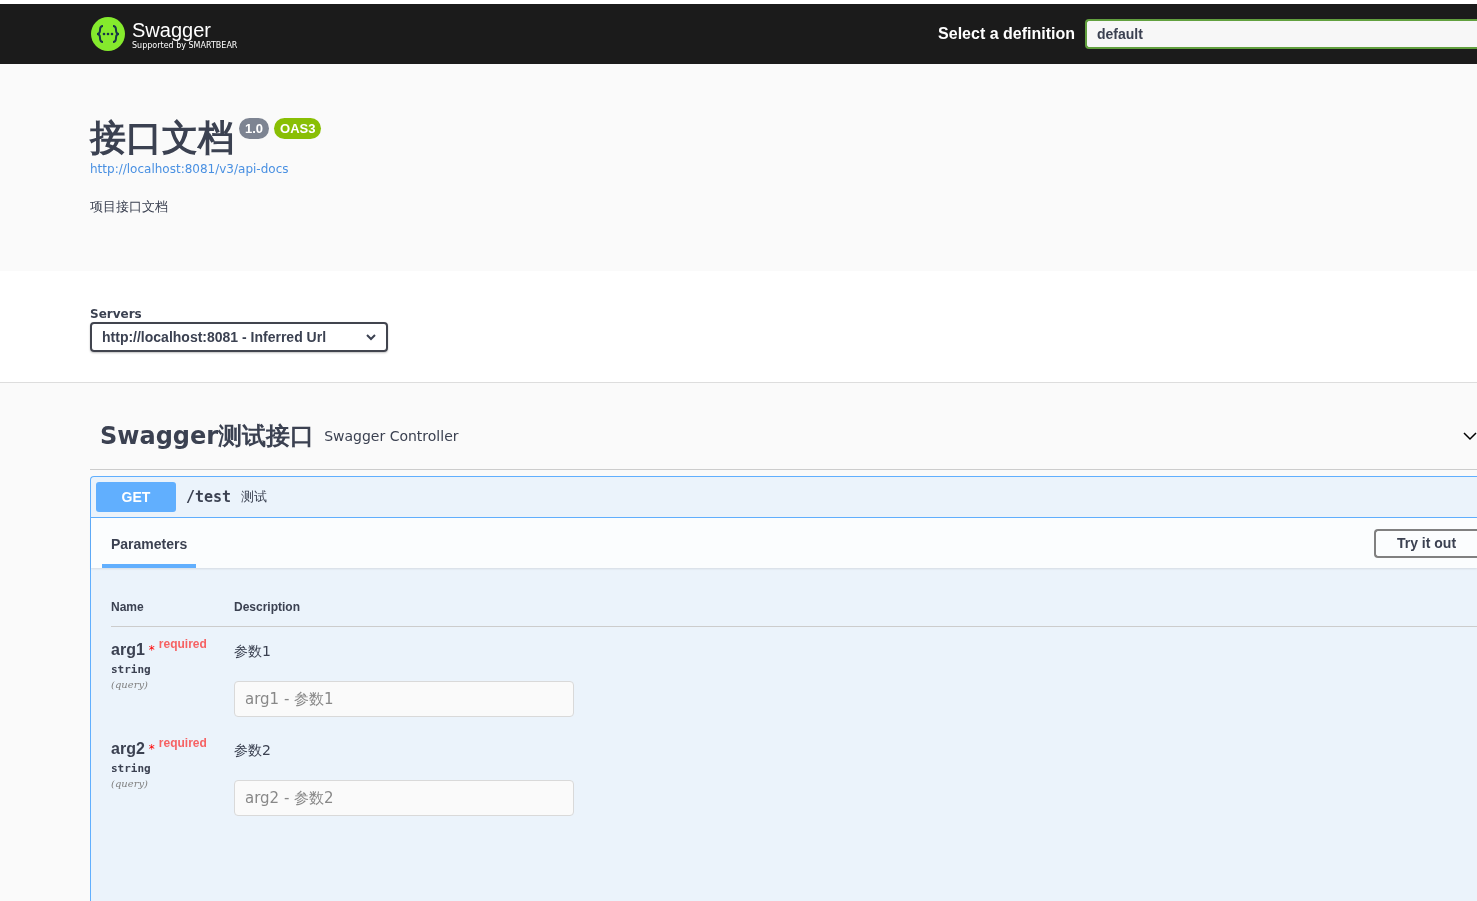  Describe the element at coordinates (391, 436) in the screenshot. I see `tag-description: Swagger Controller` at that location.